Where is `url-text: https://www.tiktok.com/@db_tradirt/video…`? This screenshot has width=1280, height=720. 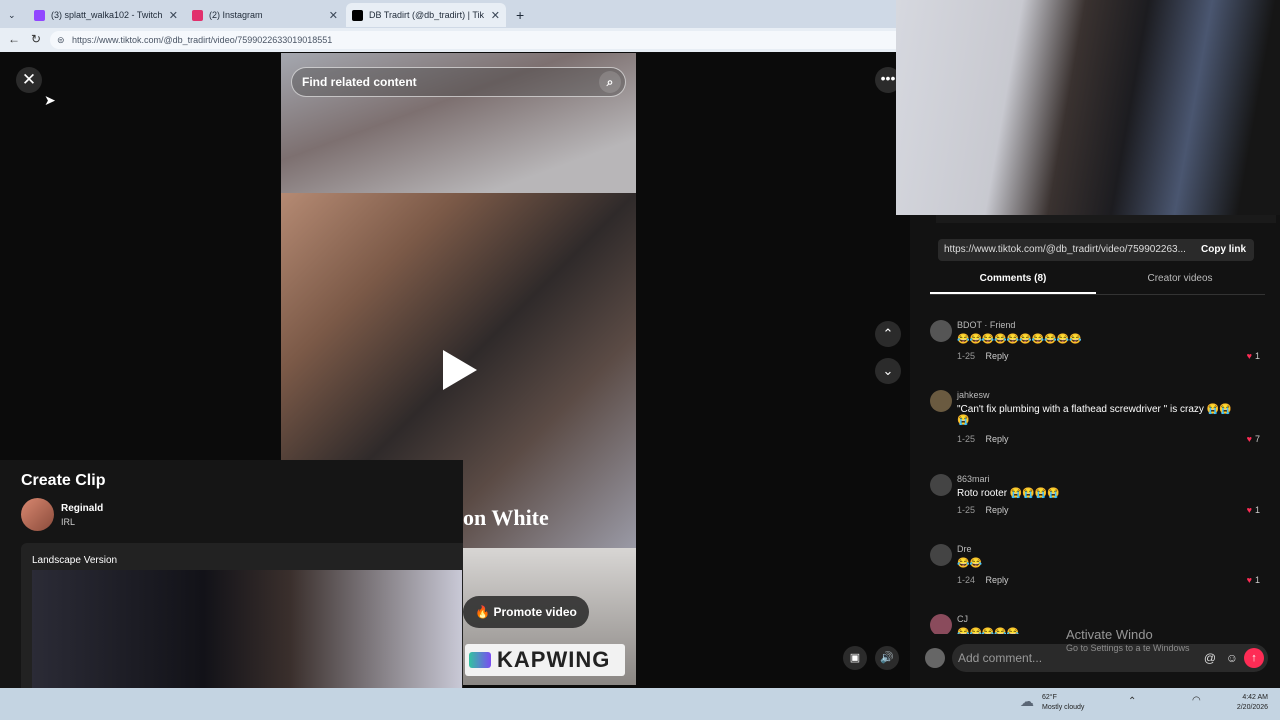 url-text: https://www.tiktok.com/@db_tradirt/video… is located at coordinates (202, 40).